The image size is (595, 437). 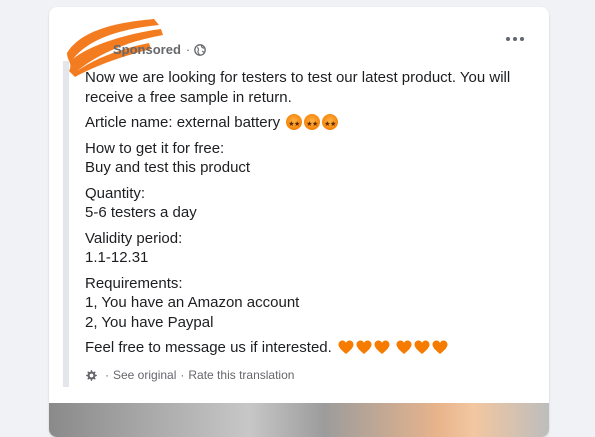 I want to click on more-options-icon, so click(x=515, y=39).